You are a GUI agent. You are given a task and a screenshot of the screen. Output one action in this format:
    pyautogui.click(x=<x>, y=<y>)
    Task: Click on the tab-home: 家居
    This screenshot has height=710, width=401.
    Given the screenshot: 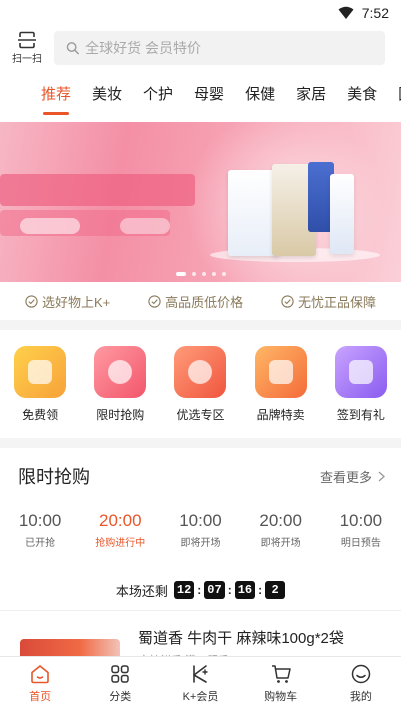 What is the action you would take?
    pyautogui.click(x=311, y=95)
    